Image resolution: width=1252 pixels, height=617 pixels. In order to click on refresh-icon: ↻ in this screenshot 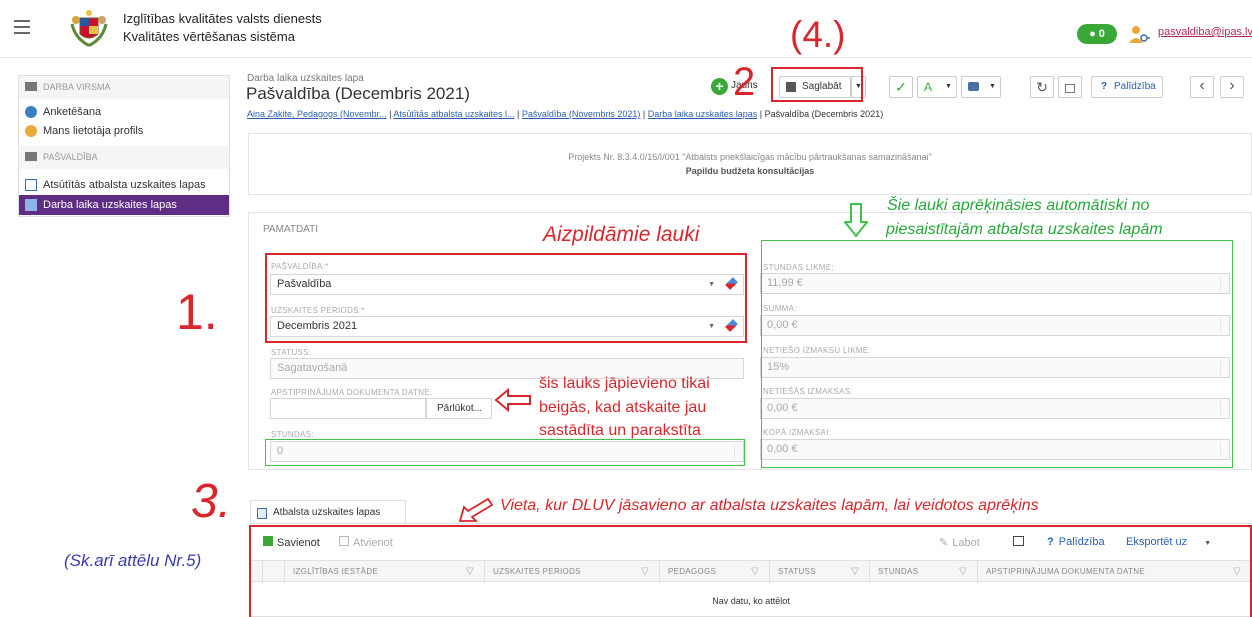, I will do `click(1042, 87)`.